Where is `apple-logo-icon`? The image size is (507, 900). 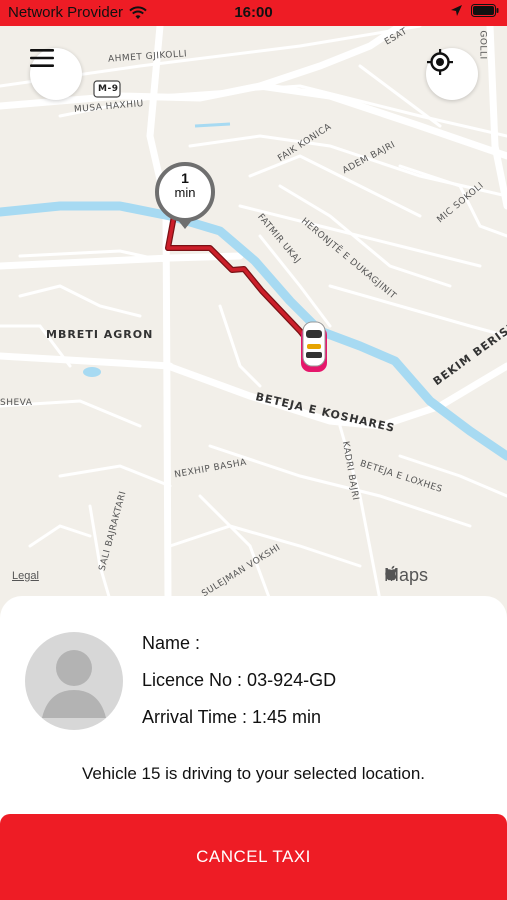
apple-logo-icon is located at coordinates (391, 573).